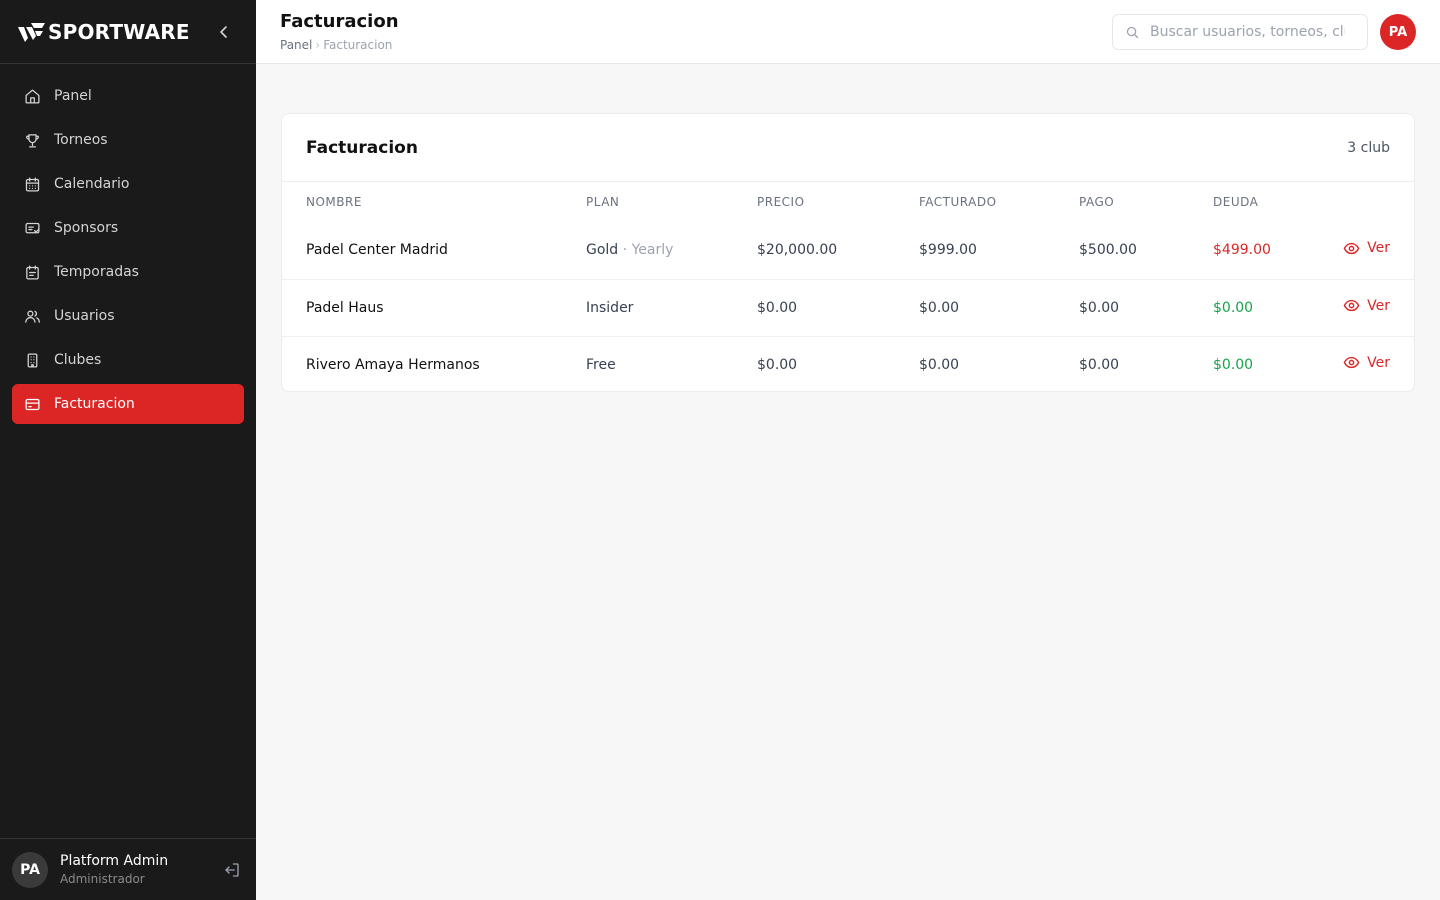 This screenshot has height=900, width=1440. Describe the element at coordinates (114, 860) in the screenshot. I see `user-name: Platform Admin` at that location.